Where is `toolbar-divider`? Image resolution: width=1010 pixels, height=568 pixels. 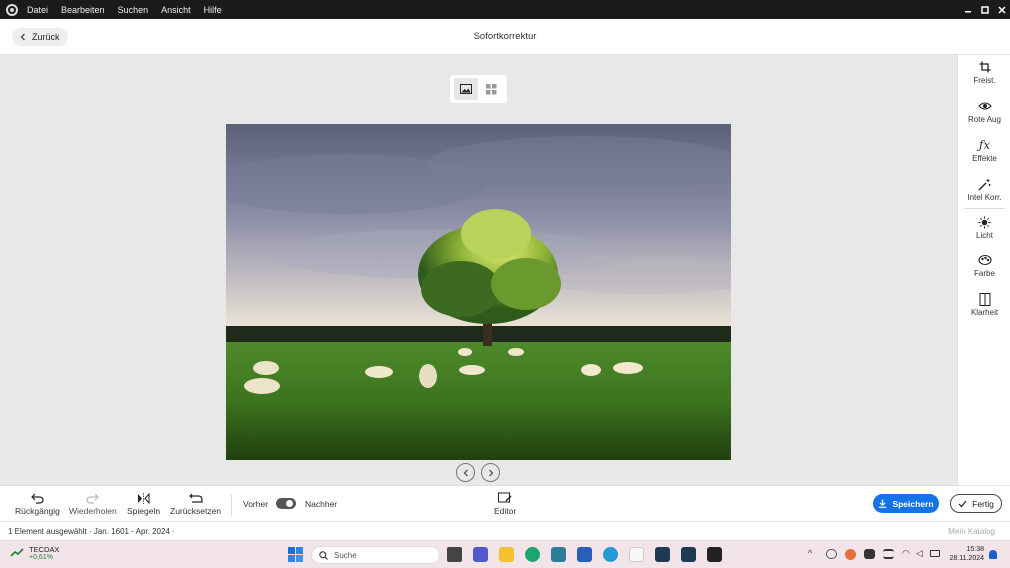
toolbar-divider is located at coordinates (231, 505).